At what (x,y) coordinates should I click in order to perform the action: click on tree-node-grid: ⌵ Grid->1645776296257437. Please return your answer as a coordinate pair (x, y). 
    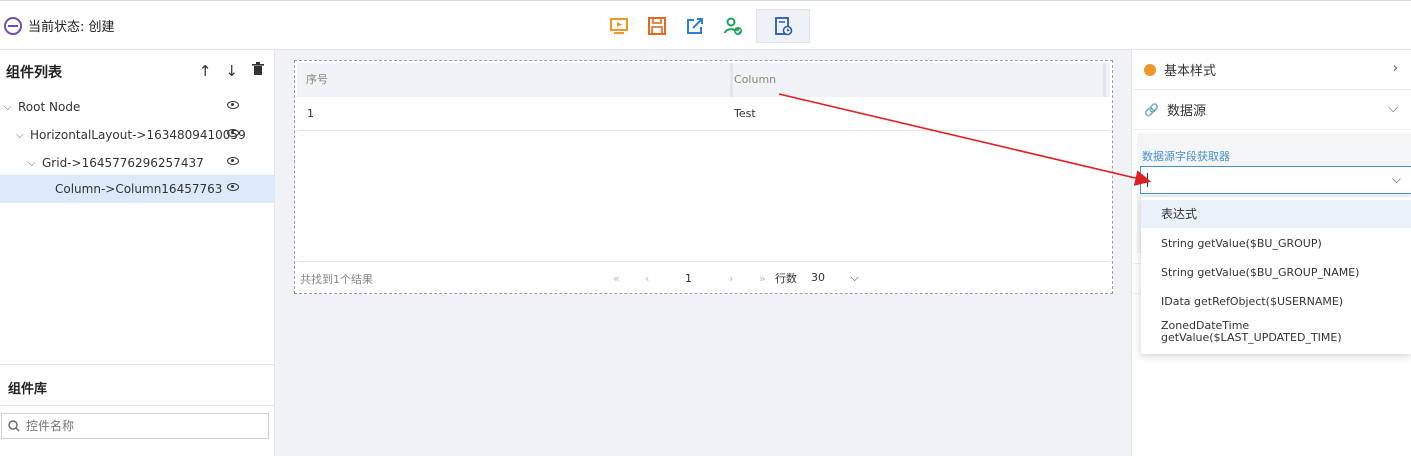
    Looking at the image, I should click on (137, 163).